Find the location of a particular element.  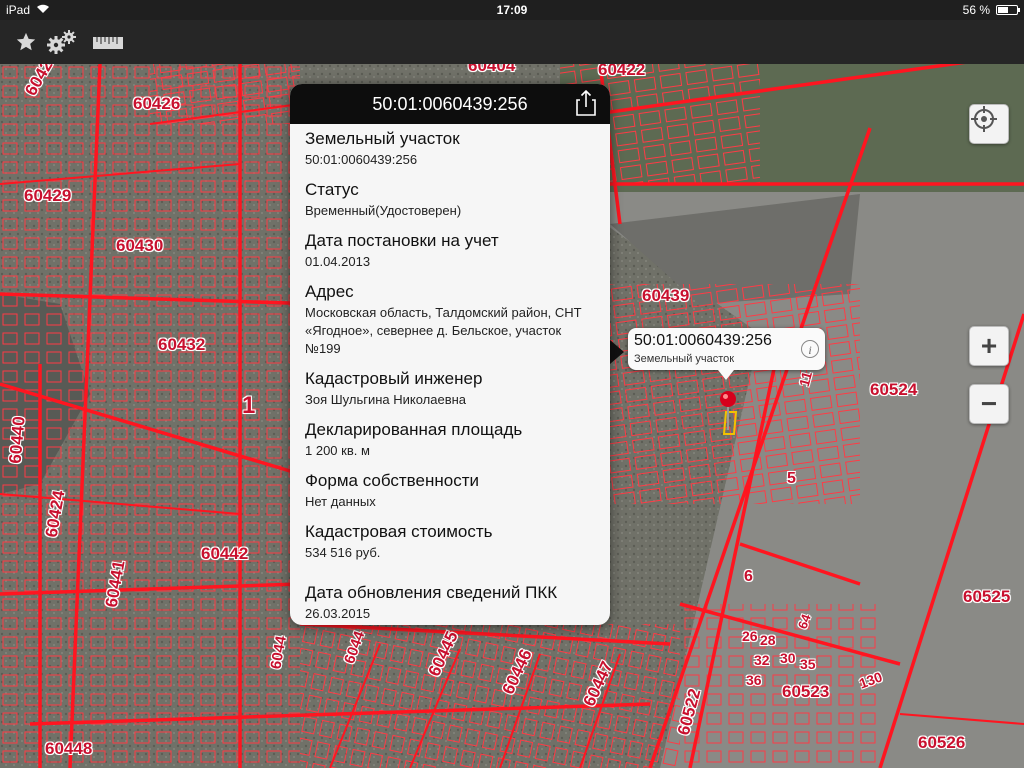

minus-icon: − is located at coordinates (989, 403).